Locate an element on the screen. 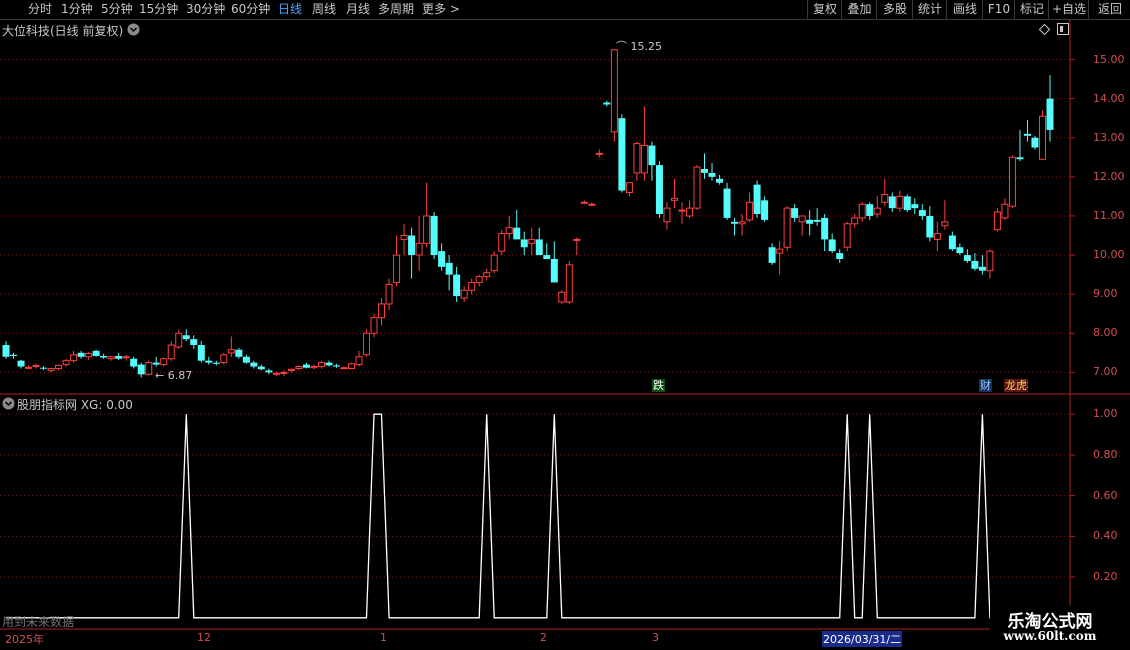 This screenshot has width=1130, height=650. panel-toggle-icon is located at coordinates (1063, 29).